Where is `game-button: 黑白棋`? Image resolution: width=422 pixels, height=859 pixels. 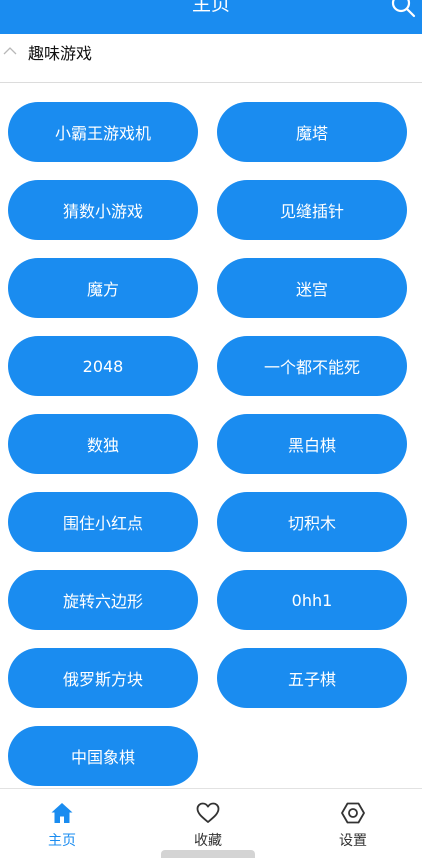
game-button: 黑白棋 is located at coordinates (312, 444).